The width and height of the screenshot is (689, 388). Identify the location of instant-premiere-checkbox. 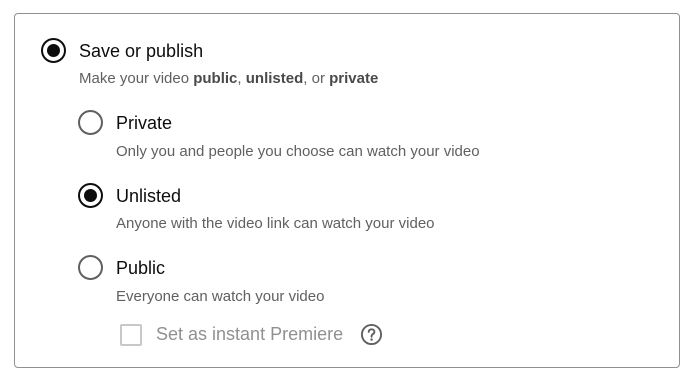
(131, 335).